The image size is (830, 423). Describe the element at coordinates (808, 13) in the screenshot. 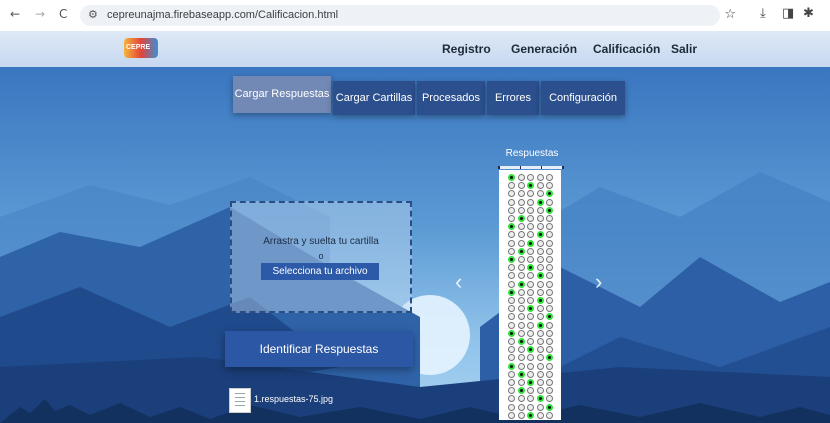

I see `extension-icon: ✱` at that location.